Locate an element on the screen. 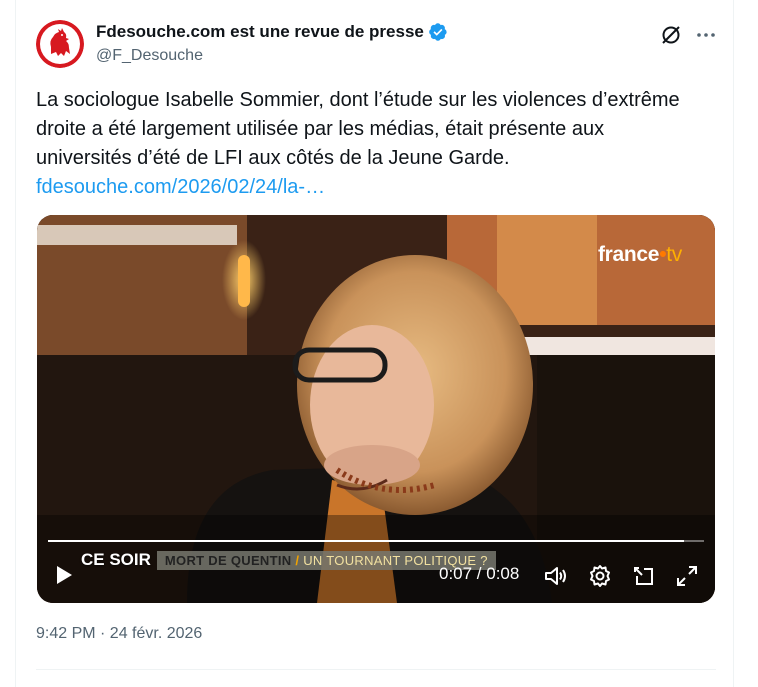  settings-button is located at coordinates (600, 576).